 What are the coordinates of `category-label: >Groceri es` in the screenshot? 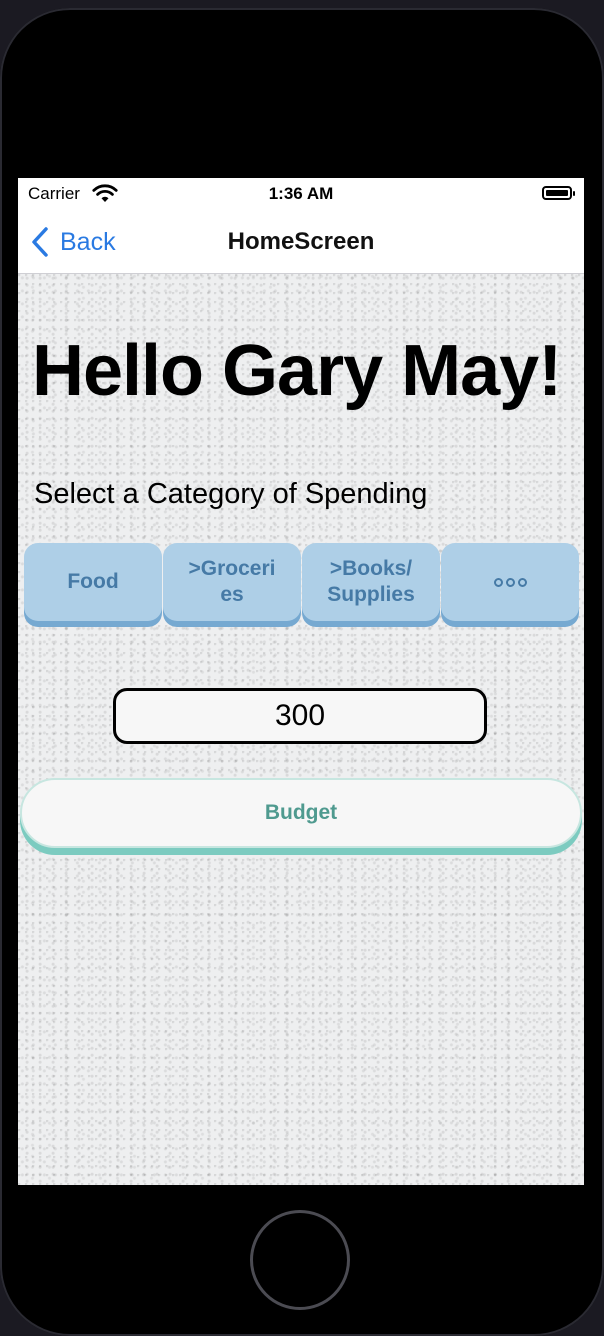 It's located at (232, 581).